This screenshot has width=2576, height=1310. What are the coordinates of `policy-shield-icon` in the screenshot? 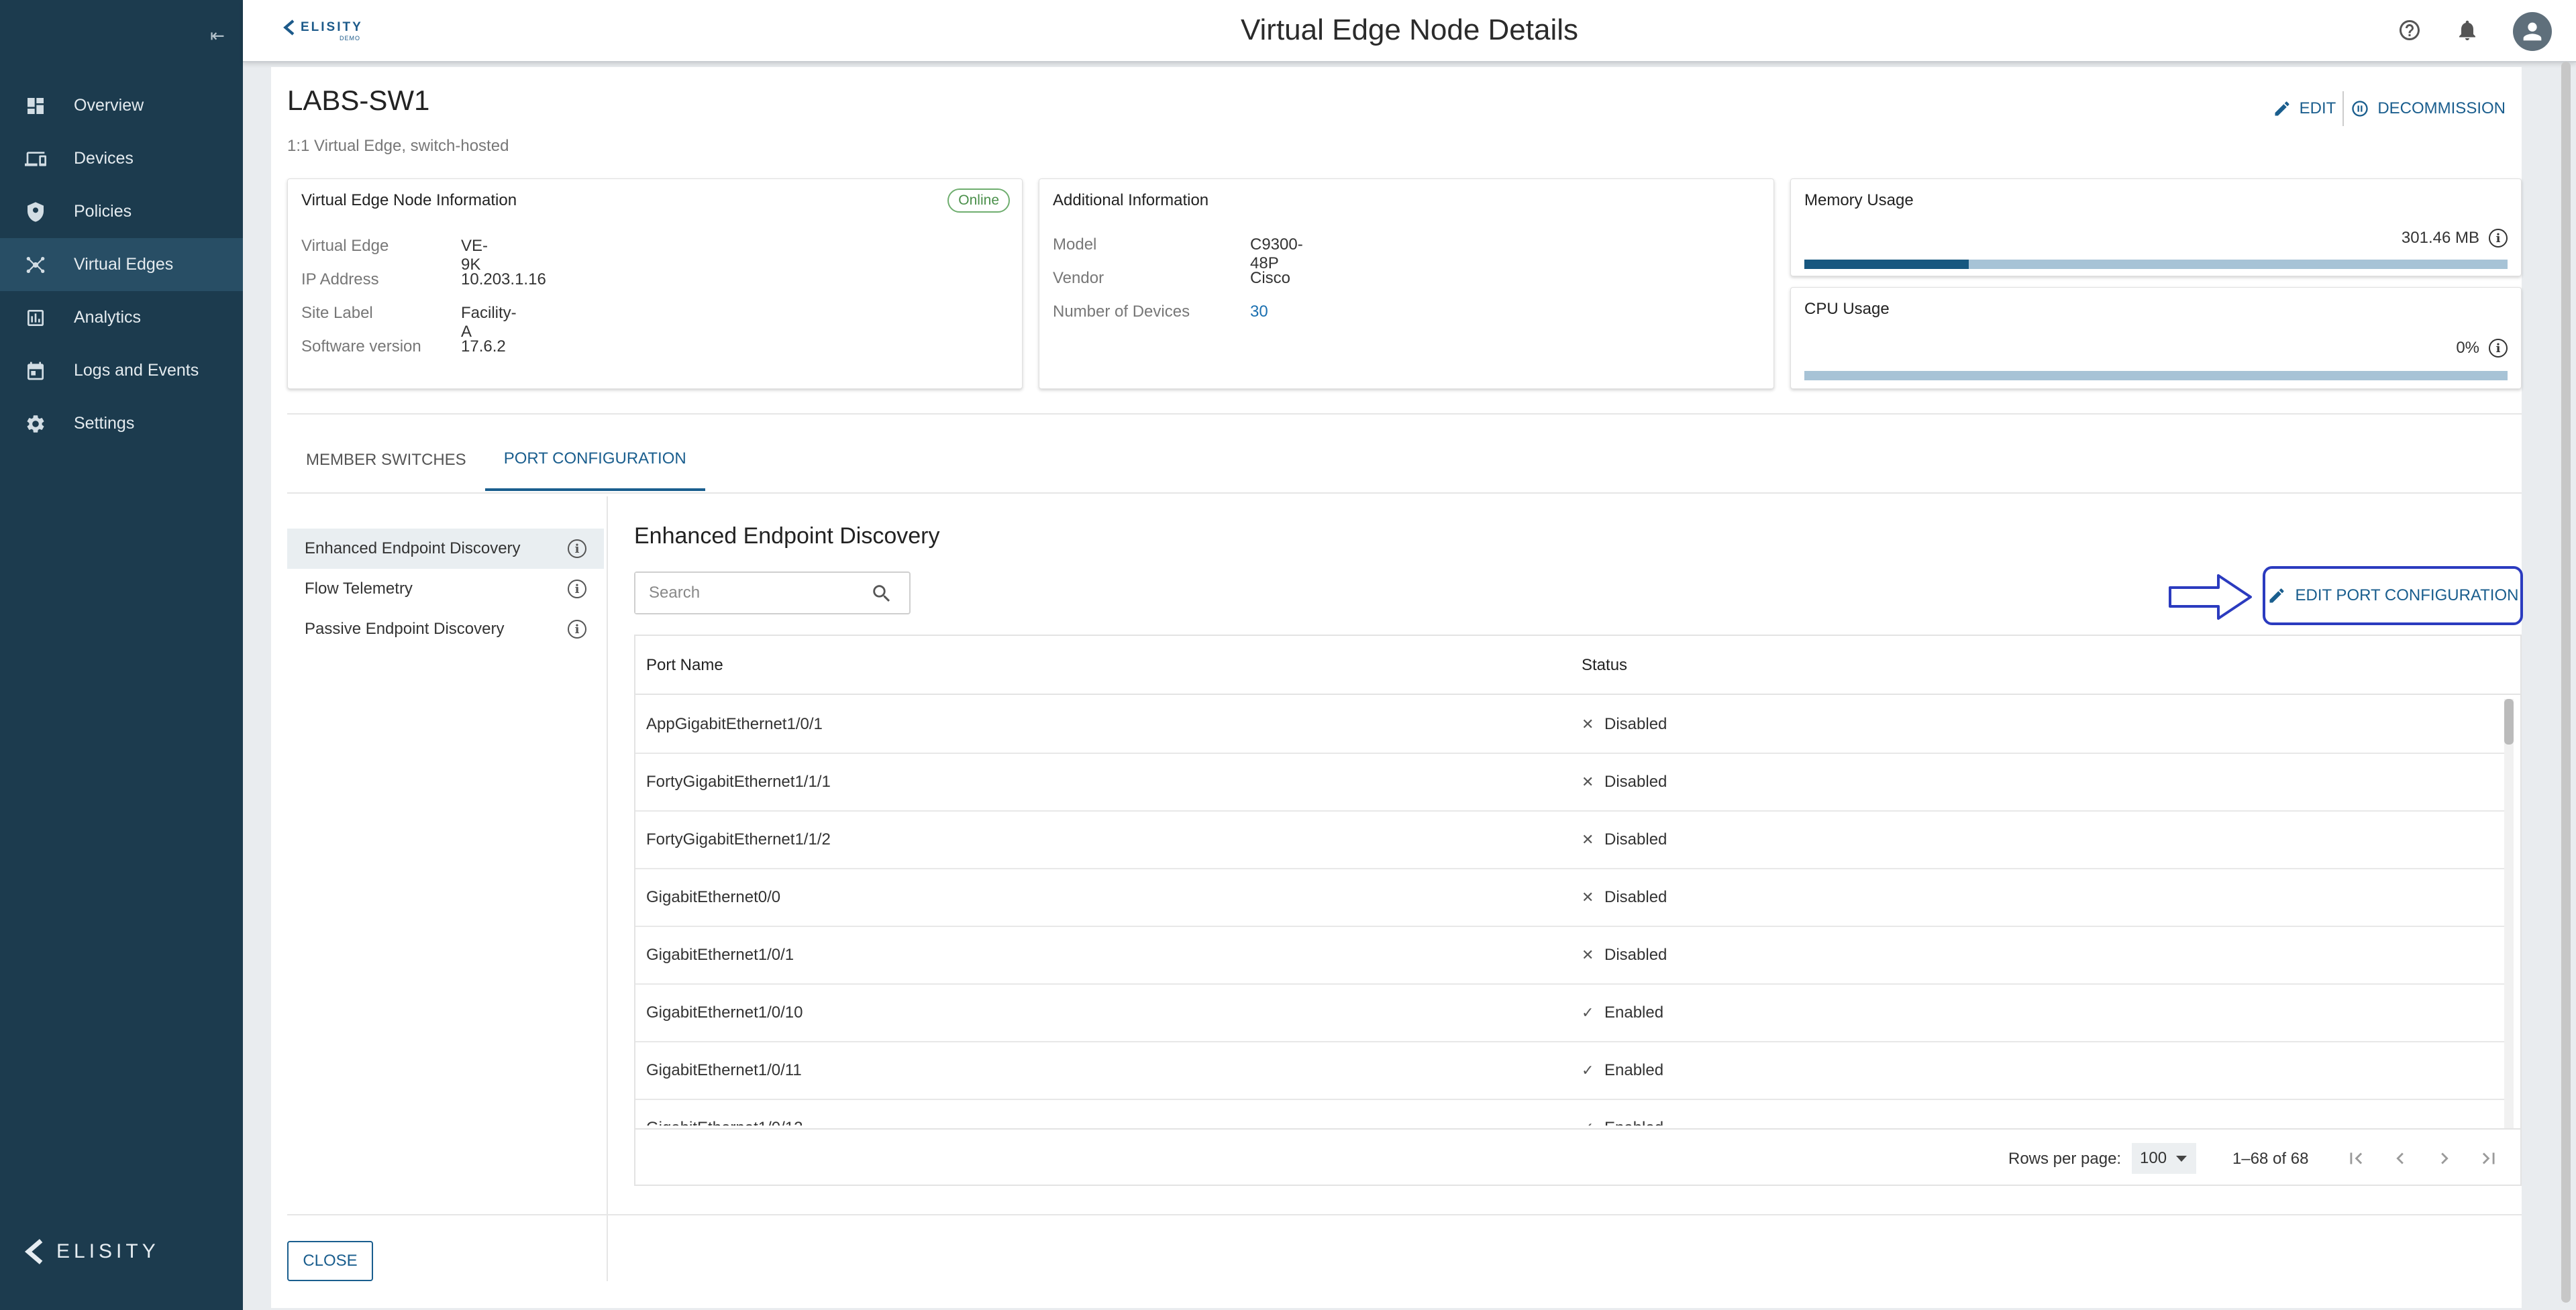 It's located at (35, 212).